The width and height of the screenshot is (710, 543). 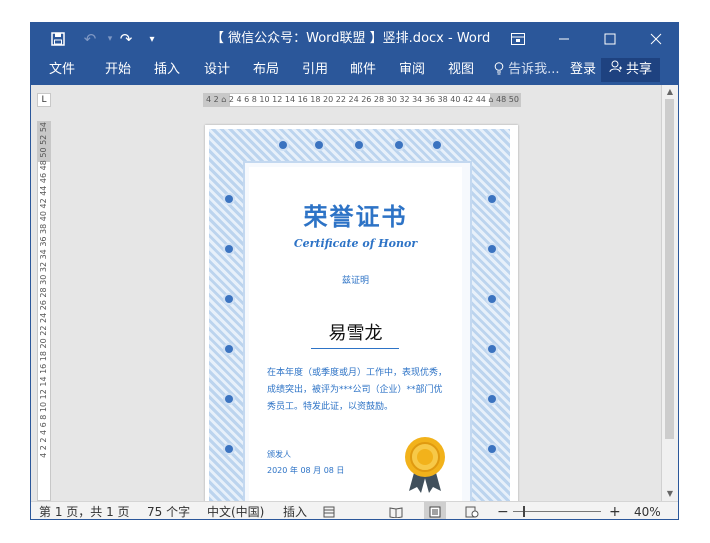 What do you see at coordinates (564, 39) in the screenshot?
I see `minimize-icon` at bounding box center [564, 39].